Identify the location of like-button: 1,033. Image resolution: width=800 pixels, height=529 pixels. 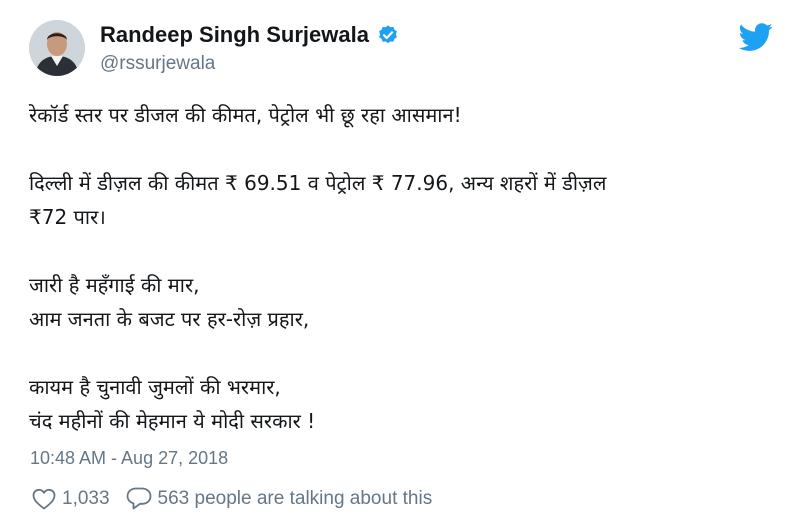
(71, 499).